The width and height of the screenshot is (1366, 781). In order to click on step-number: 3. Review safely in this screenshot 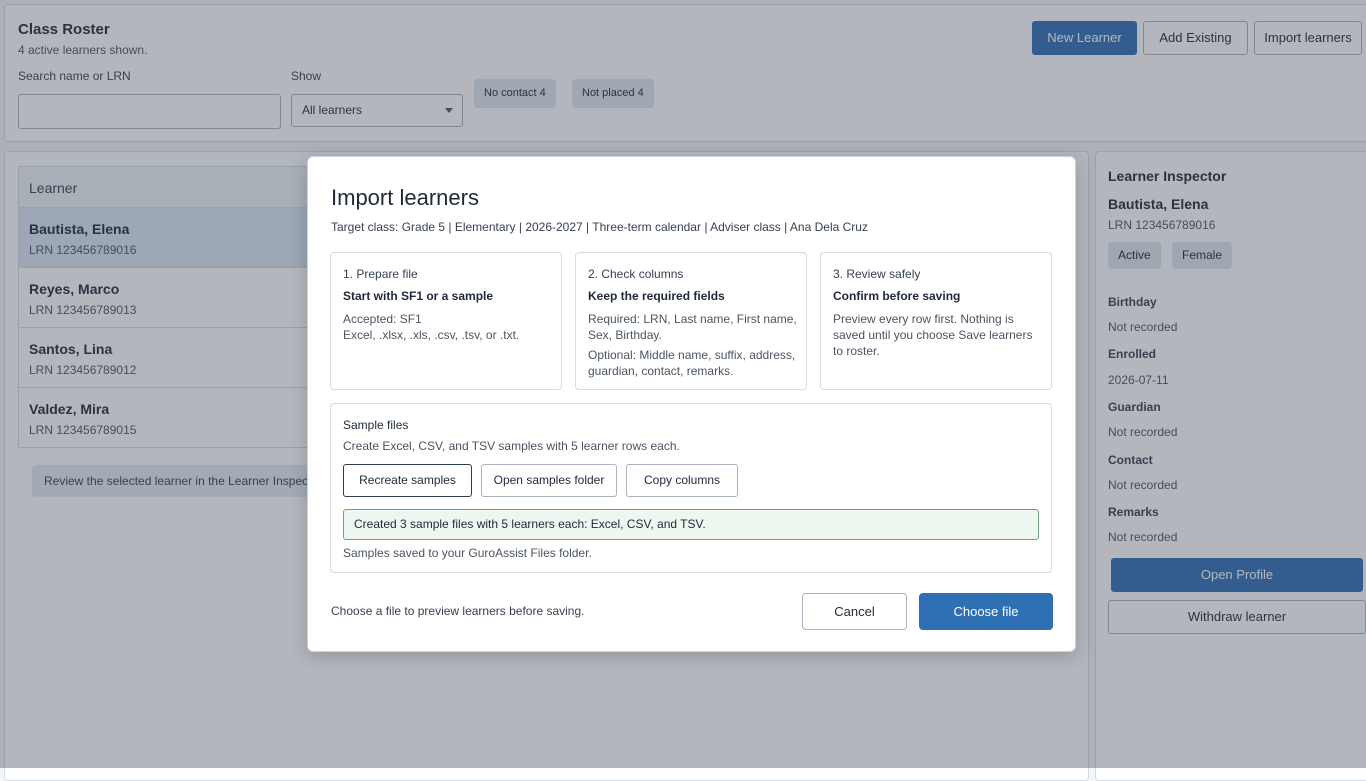, I will do `click(877, 274)`.